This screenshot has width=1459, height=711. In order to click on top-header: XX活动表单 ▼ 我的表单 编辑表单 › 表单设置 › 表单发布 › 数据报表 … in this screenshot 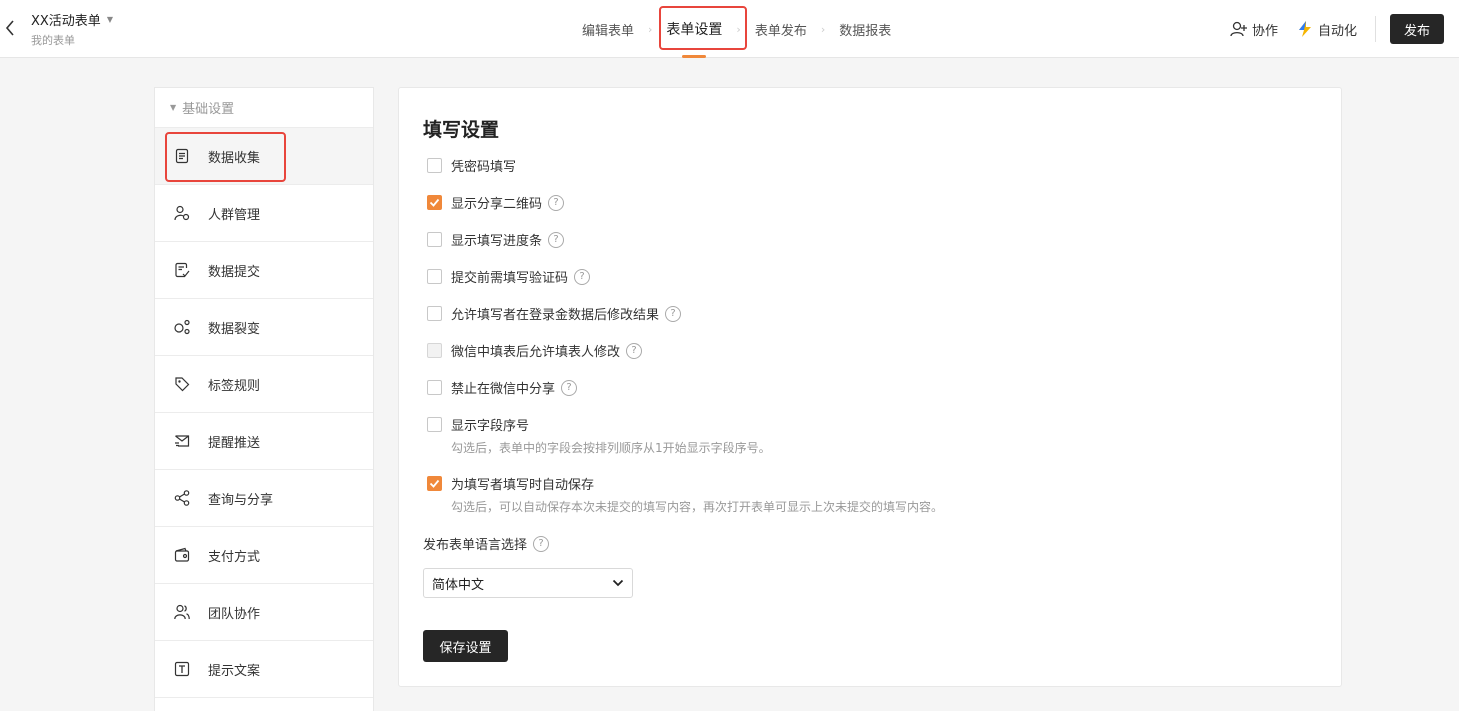, I will do `click(729, 29)`.